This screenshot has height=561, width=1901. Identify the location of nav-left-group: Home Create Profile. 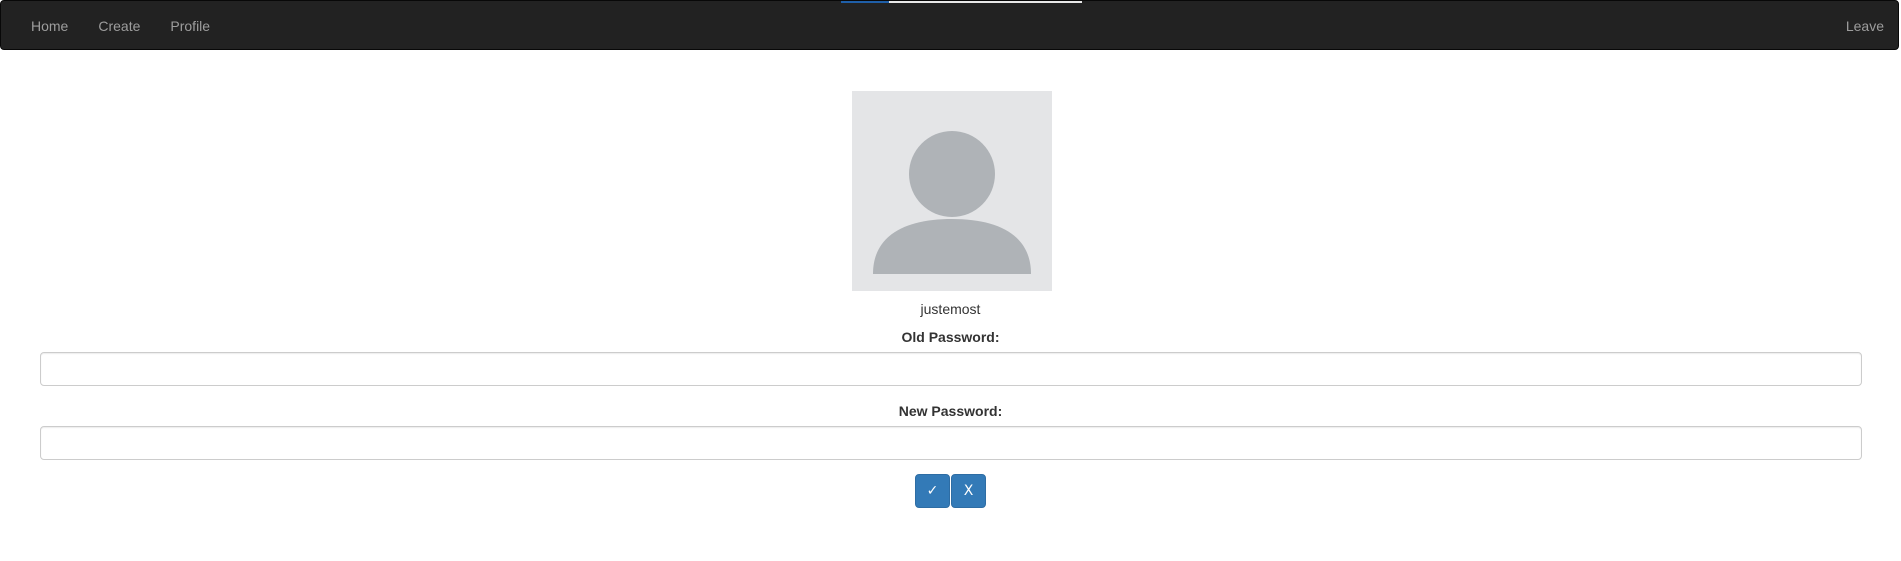
(120, 26).